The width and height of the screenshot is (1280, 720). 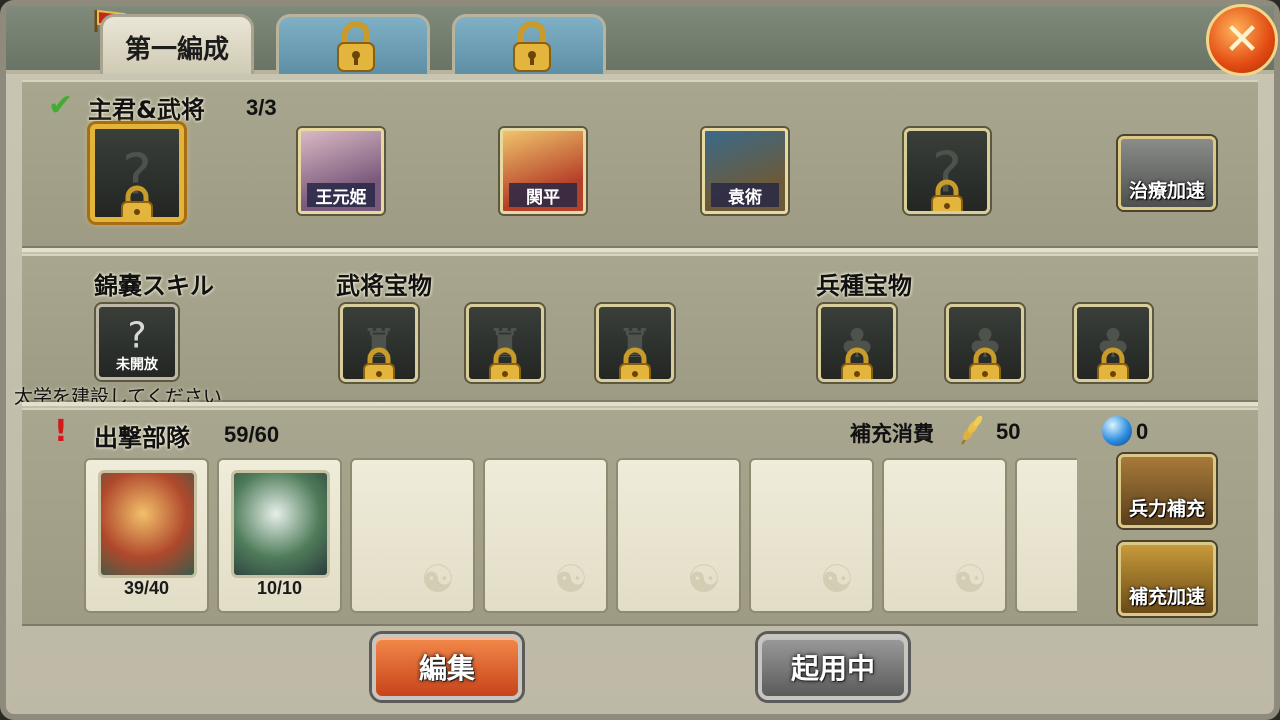 What do you see at coordinates (146, 110) in the screenshot?
I see `lord-section-title: 主君&武将` at bounding box center [146, 110].